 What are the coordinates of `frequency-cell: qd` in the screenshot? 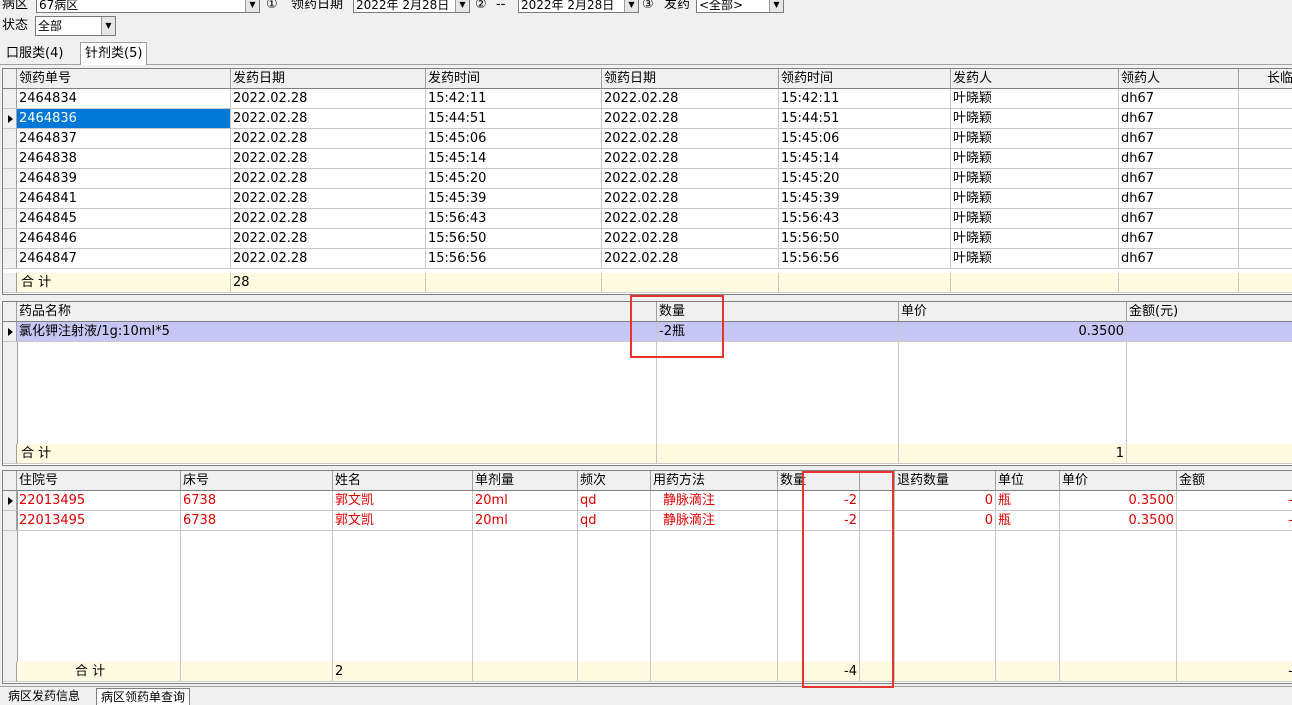 It's located at (614, 501).